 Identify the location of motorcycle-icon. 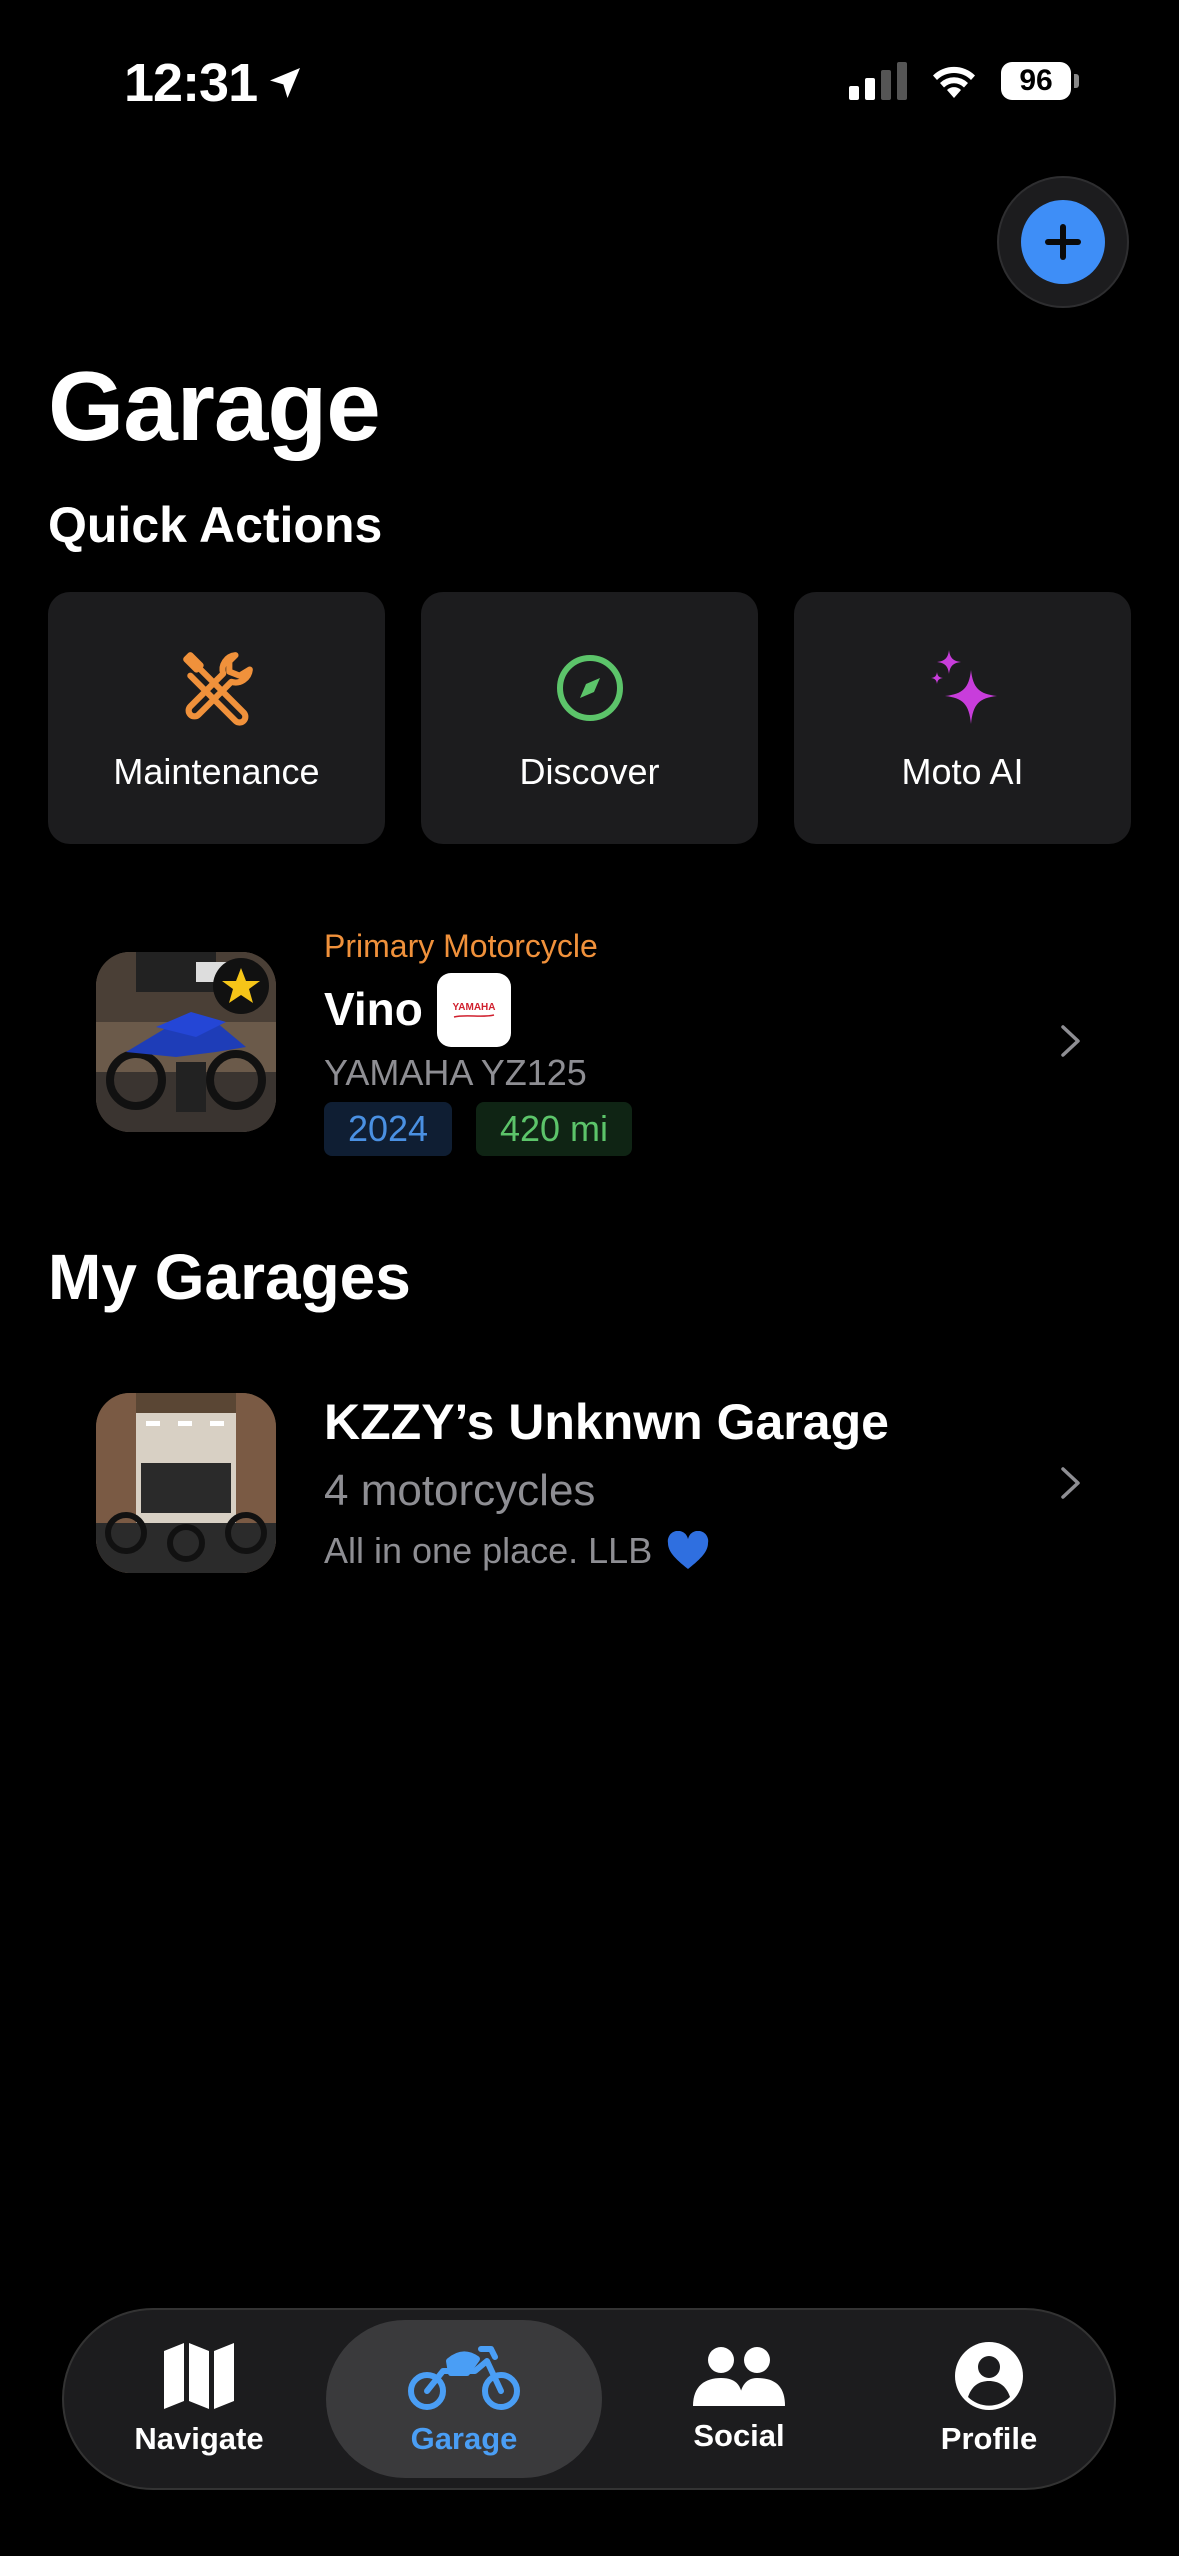
(464, 2378).